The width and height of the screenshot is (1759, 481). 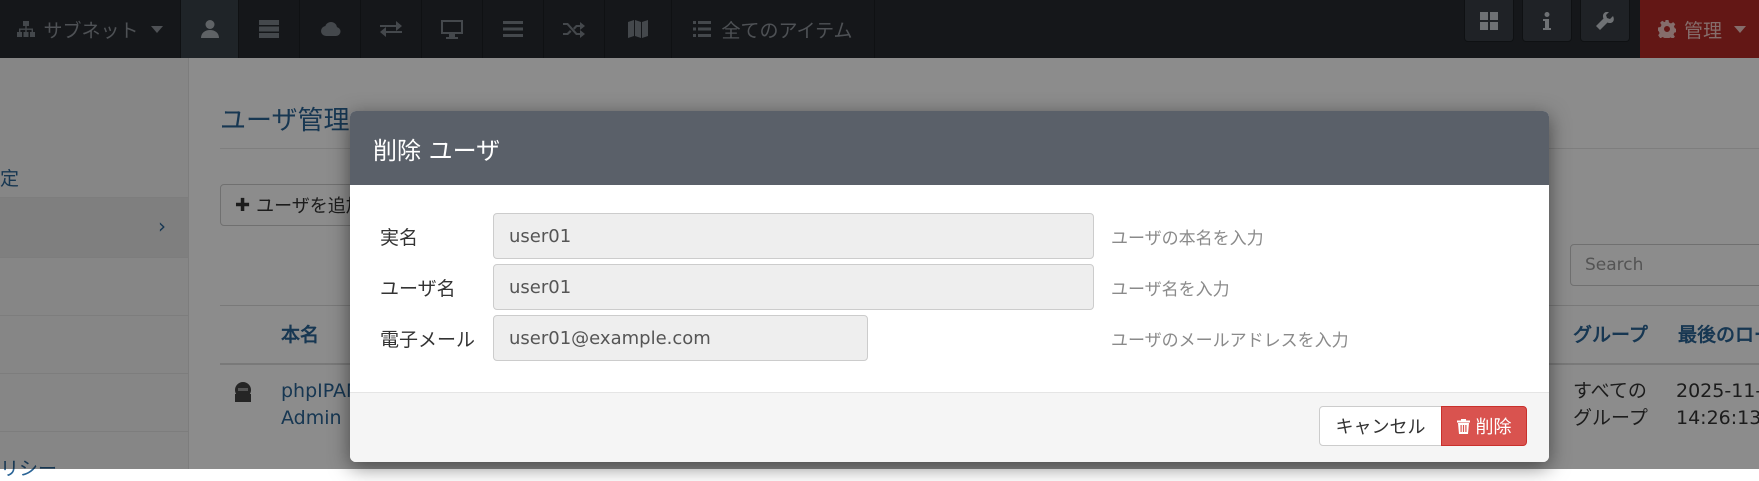 I want to click on username-field: user01, so click(x=793, y=287).